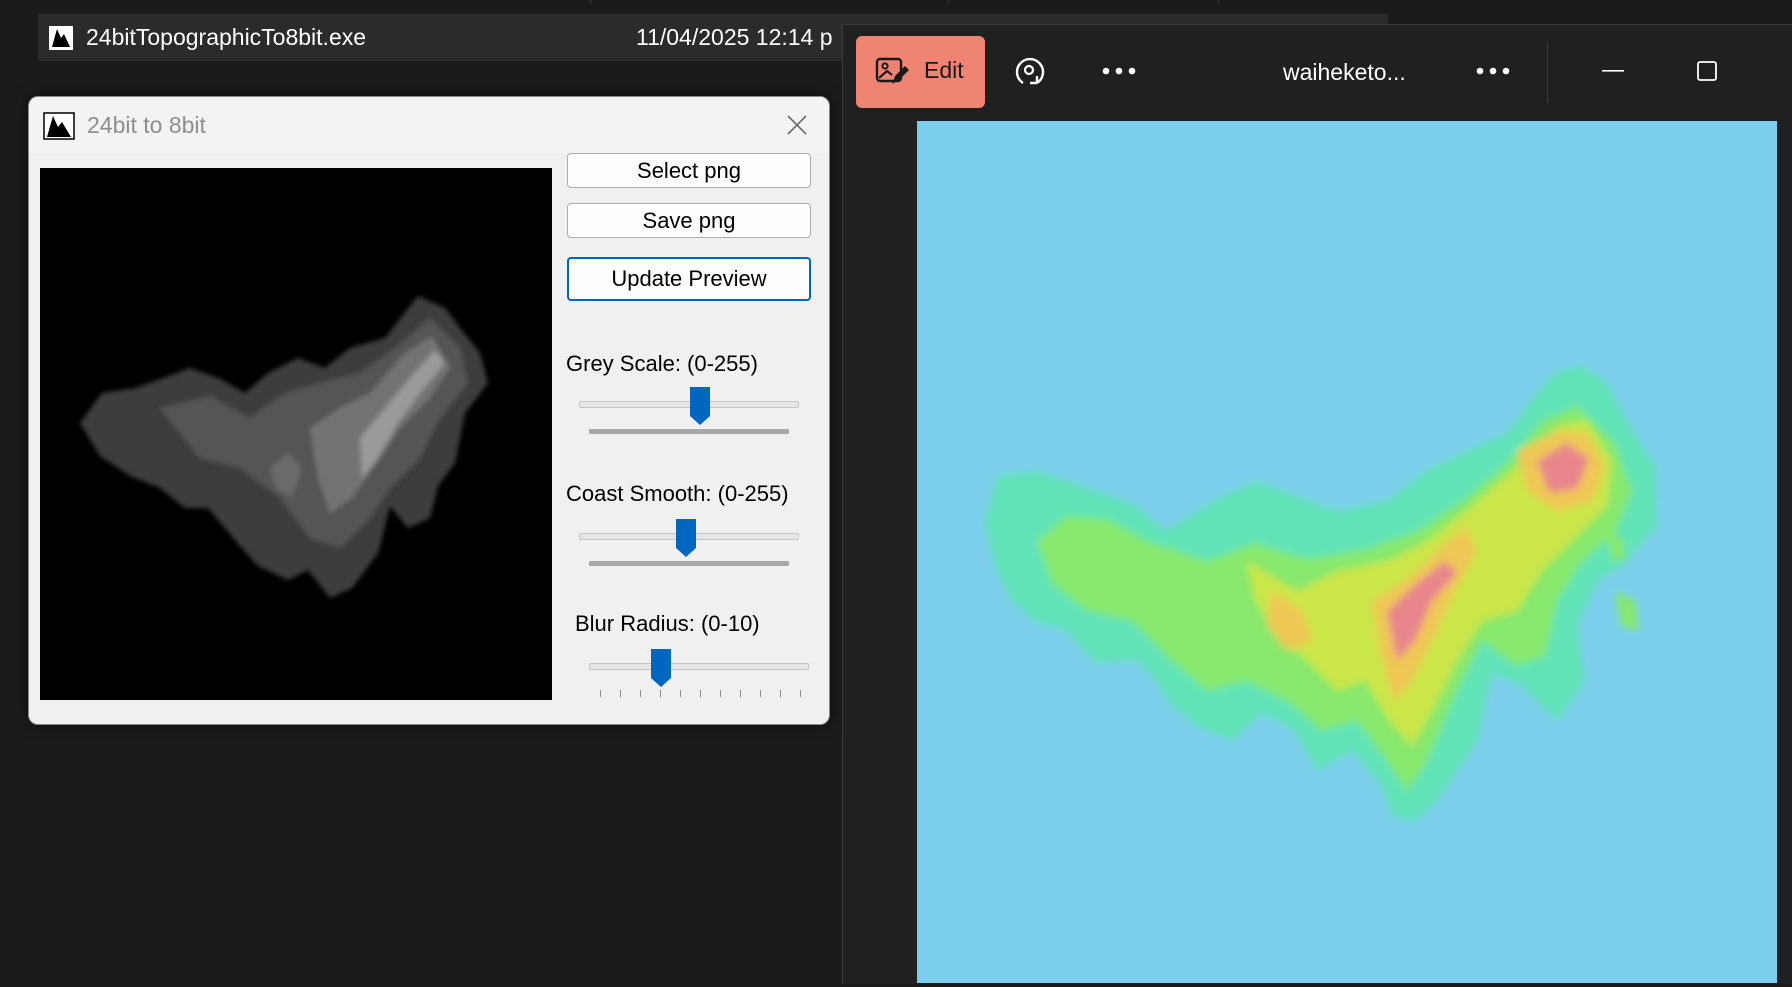  What do you see at coordinates (699, 666) in the screenshot?
I see `blur-radius-slider-track` at bounding box center [699, 666].